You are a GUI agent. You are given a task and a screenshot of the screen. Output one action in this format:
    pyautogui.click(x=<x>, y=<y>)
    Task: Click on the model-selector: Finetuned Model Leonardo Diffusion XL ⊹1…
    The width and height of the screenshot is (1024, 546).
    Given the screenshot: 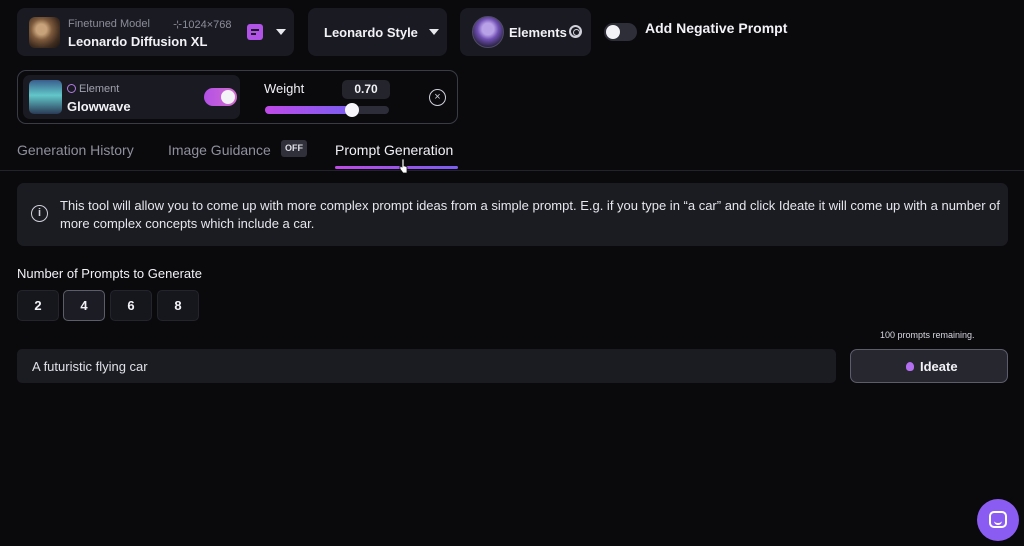 What is the action you would take?
    pyautogui.click(x=155, y=32)
    